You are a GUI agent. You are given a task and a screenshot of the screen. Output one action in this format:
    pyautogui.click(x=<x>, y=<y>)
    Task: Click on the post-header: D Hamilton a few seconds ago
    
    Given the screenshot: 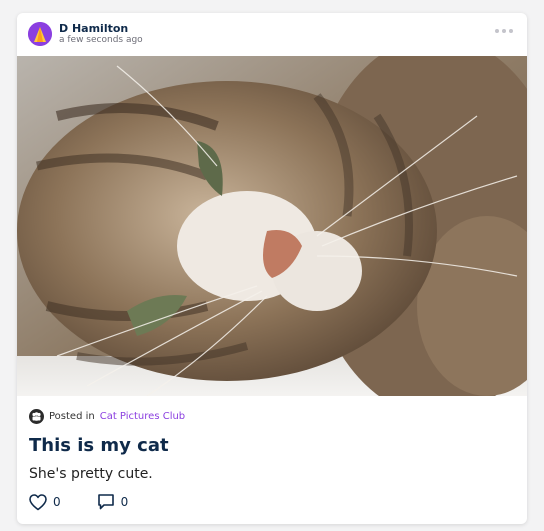 What is the action you would take?
    pyautogui.click(x=272, y=34)
    